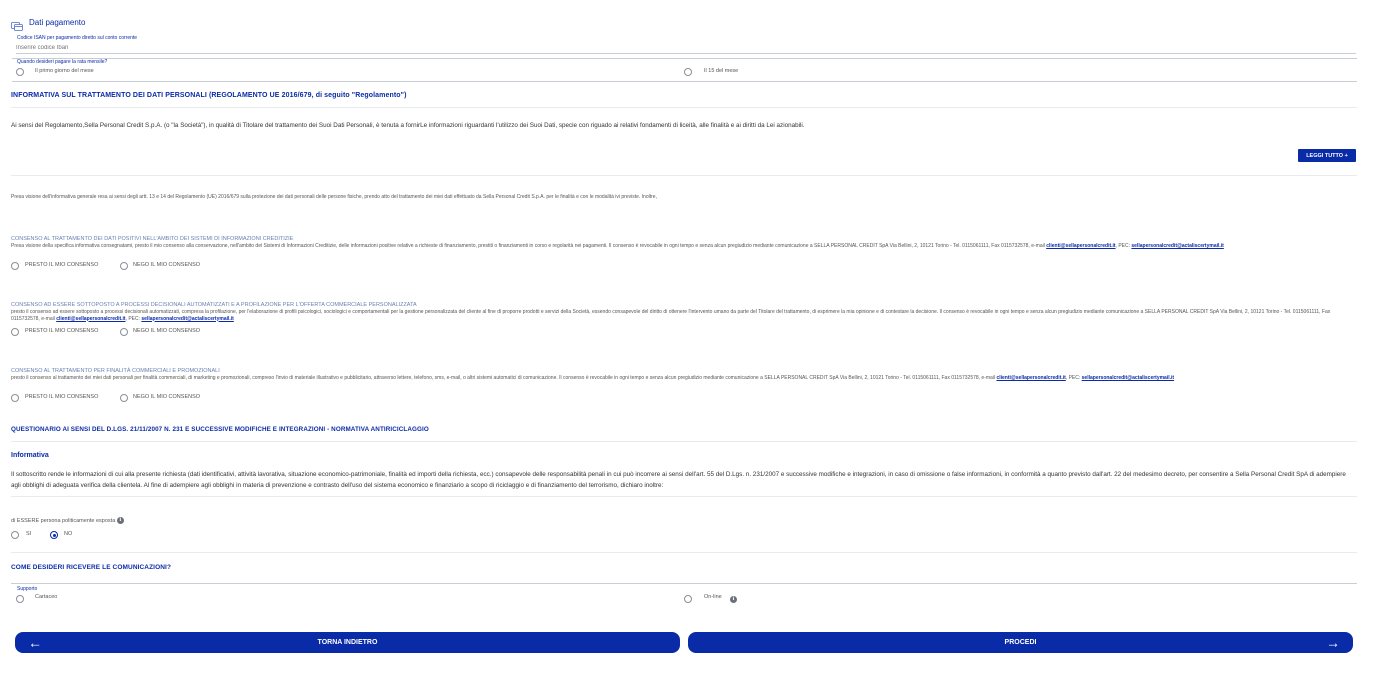 The width and height of the screenshot is (1377, 683). Describe the element at coordinates (688, 72) in the screenshot. I see `rate-15th-radio` at that location.